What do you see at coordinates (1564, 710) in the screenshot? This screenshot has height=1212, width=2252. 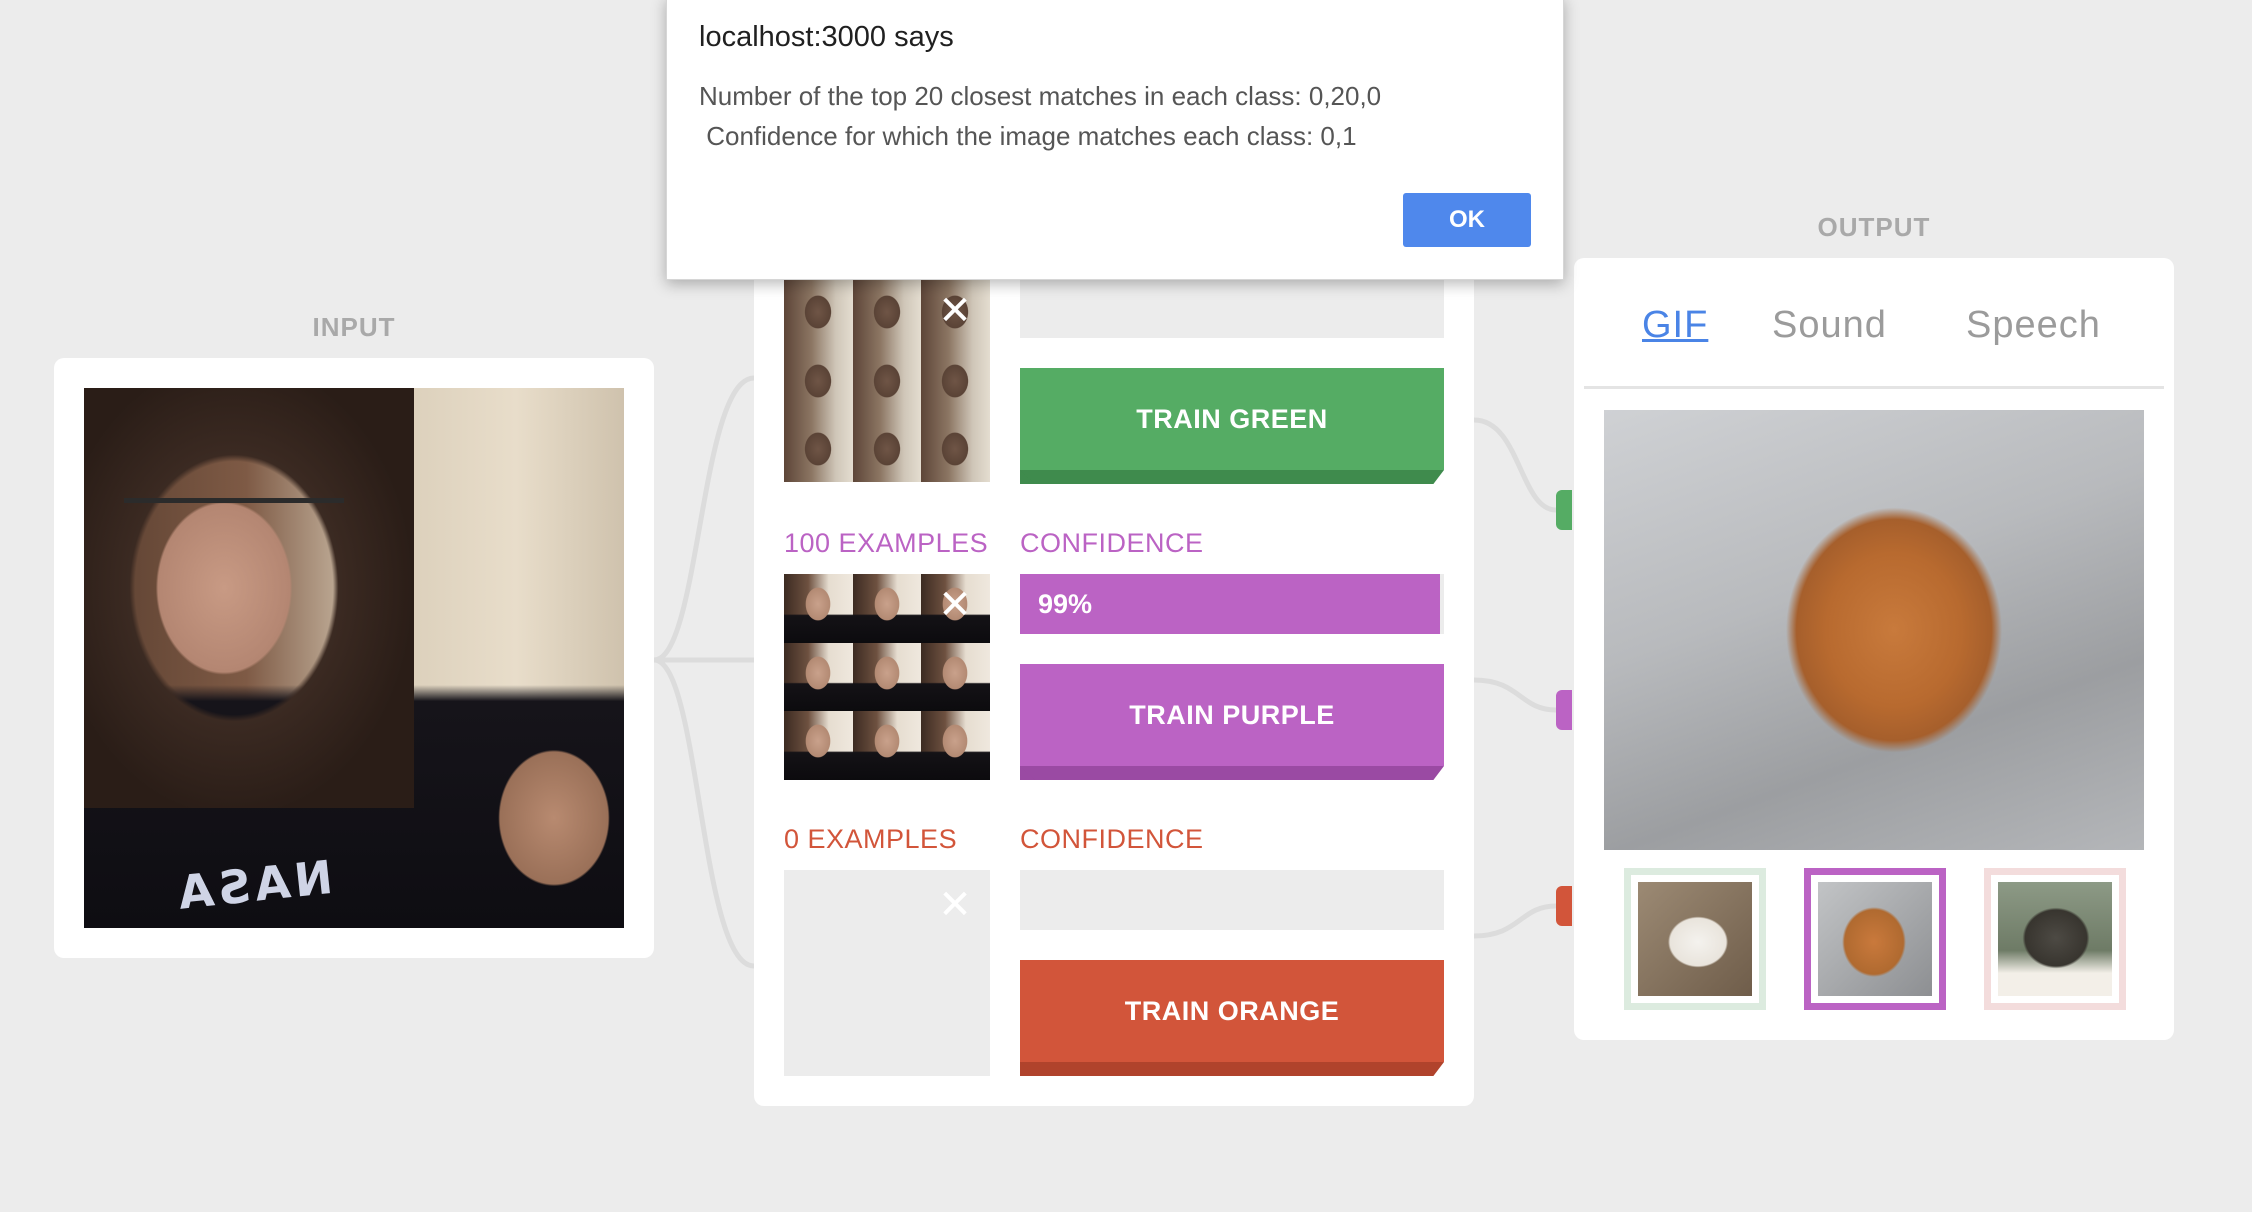 I see `purple-output-port` at bounding box center [1564, 710].